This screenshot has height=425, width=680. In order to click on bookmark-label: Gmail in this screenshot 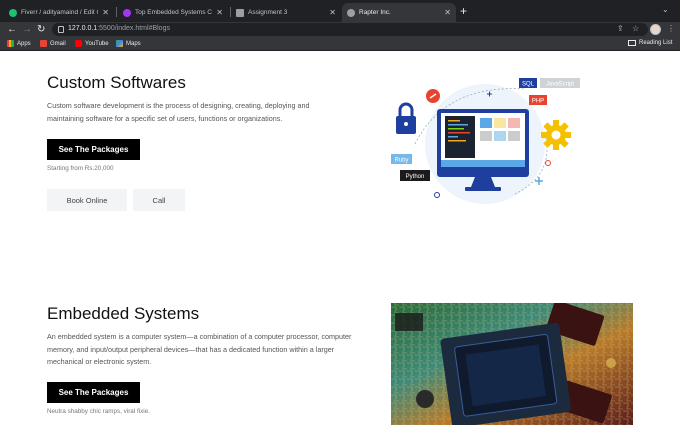, I will do `click(58, 43)`.